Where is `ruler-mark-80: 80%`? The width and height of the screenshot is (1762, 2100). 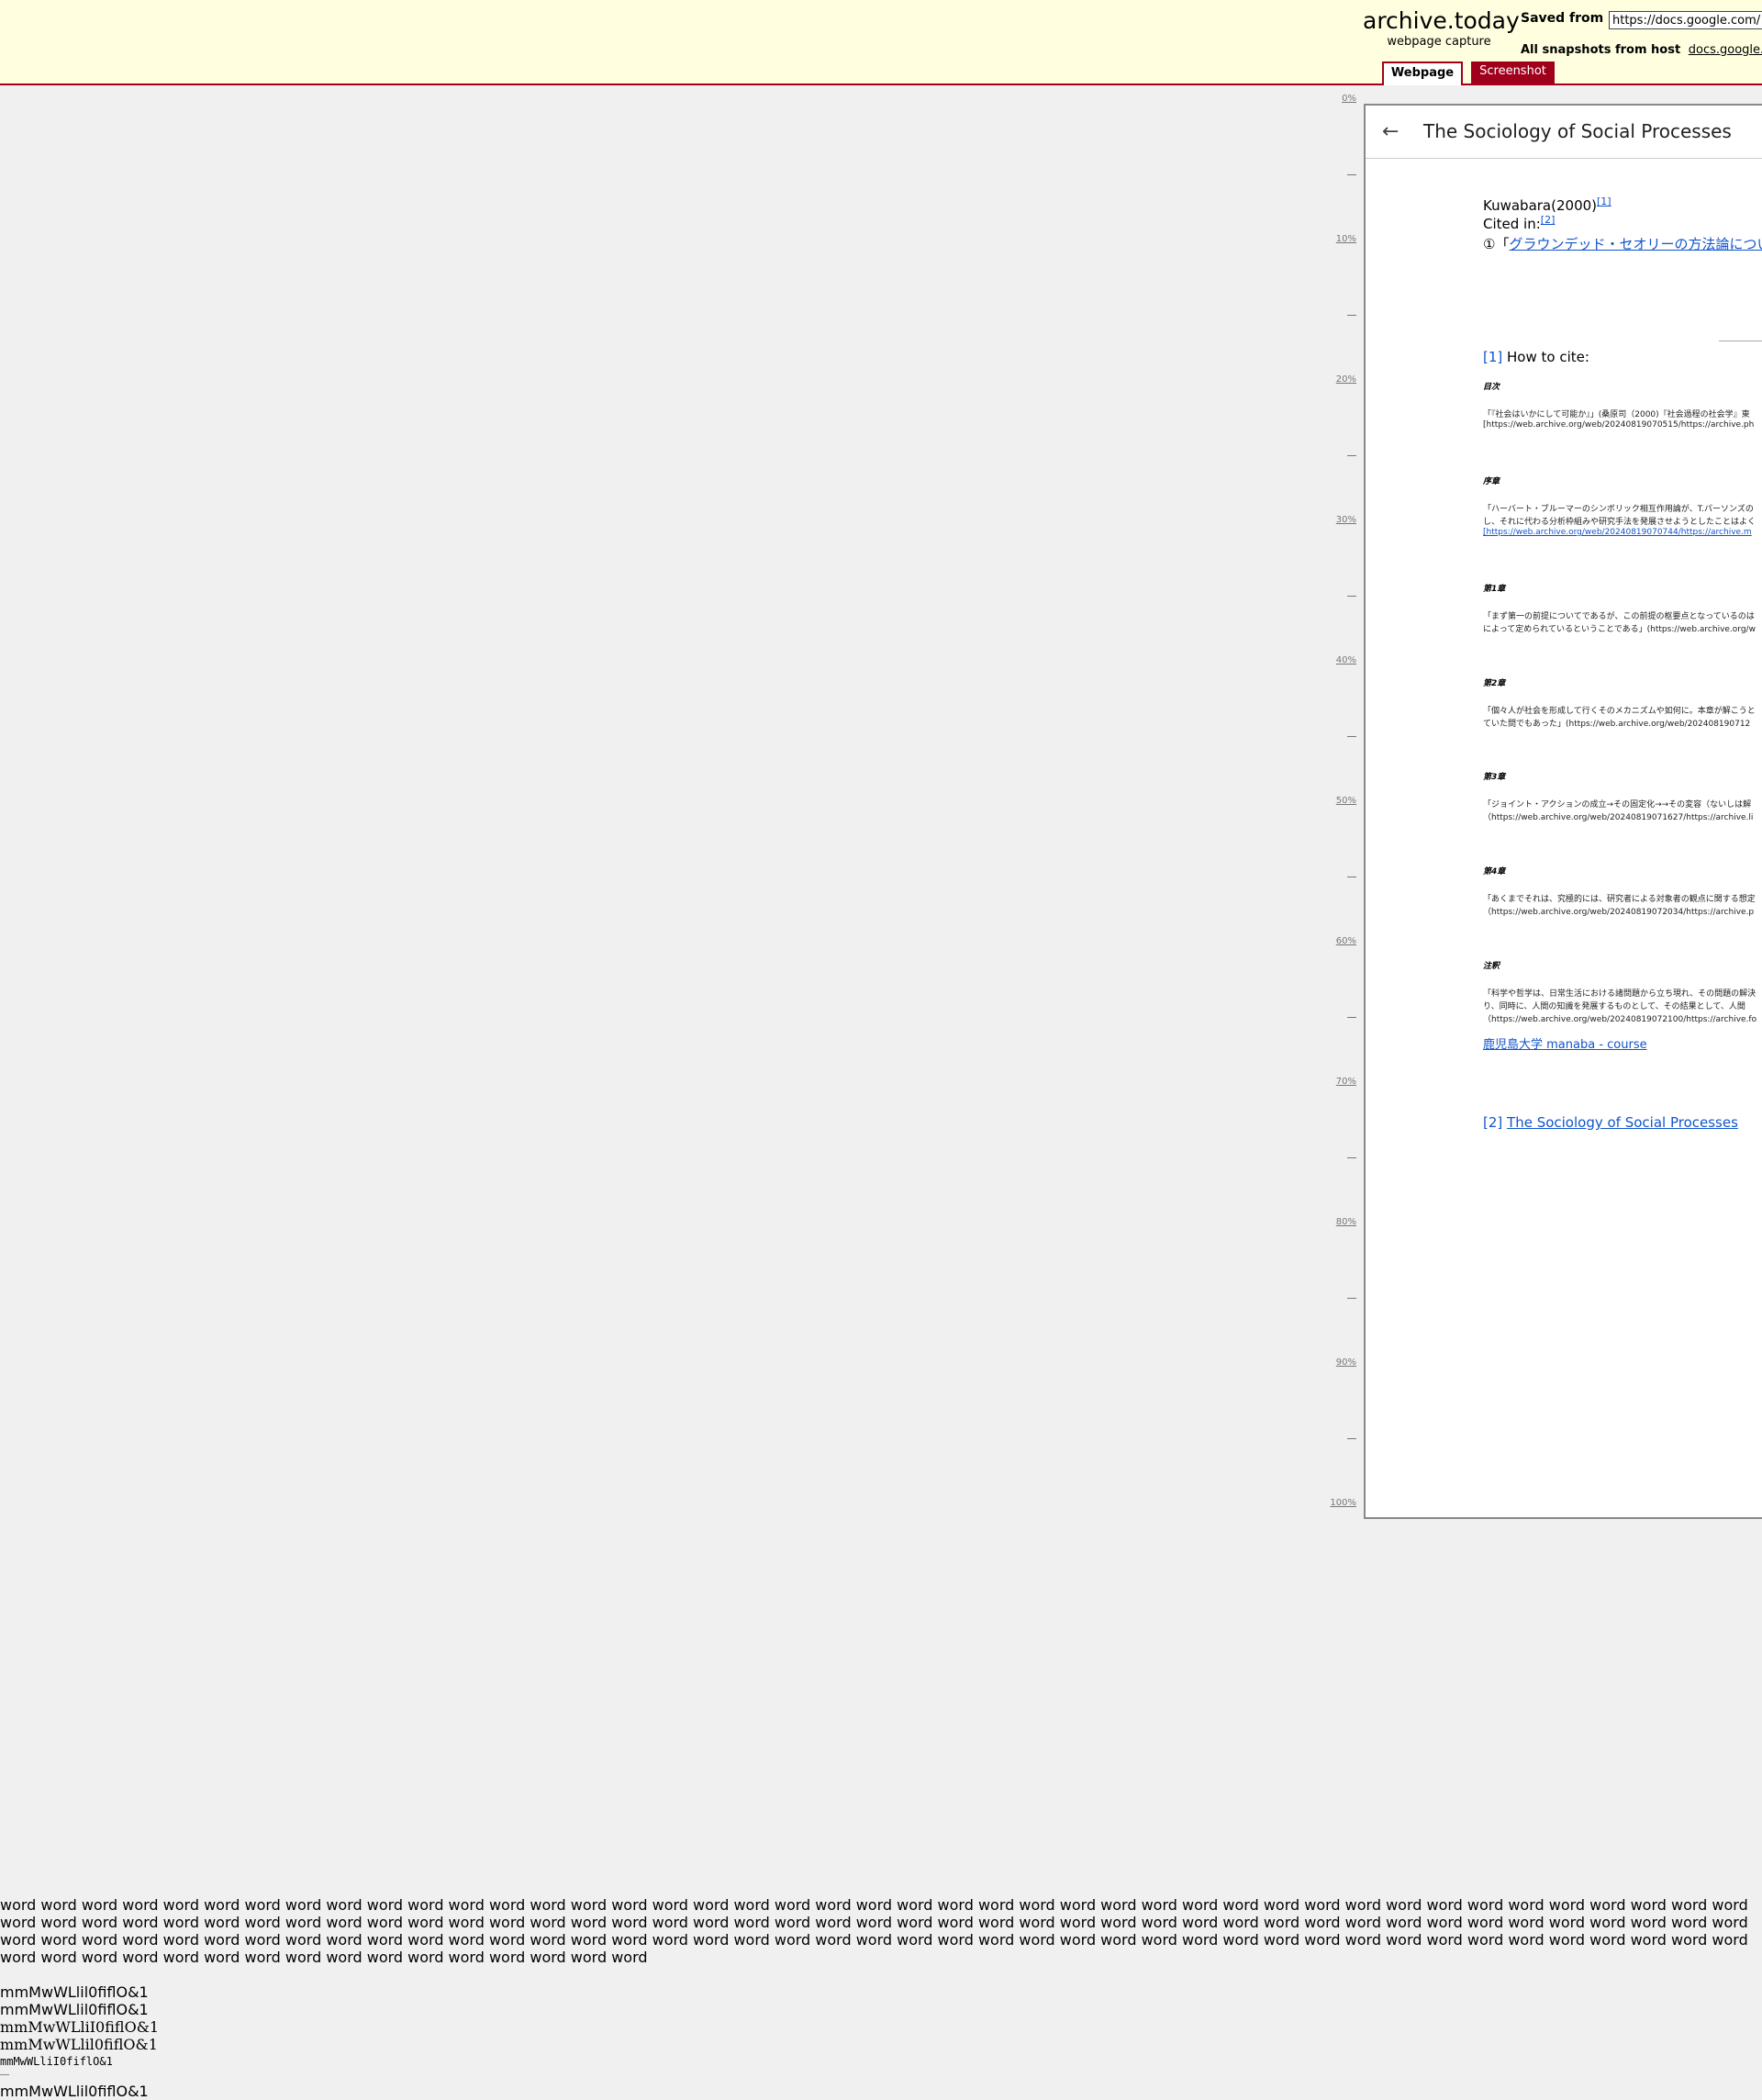 ruler-mark-80: 80% is located at coordinates (1346, 1222).